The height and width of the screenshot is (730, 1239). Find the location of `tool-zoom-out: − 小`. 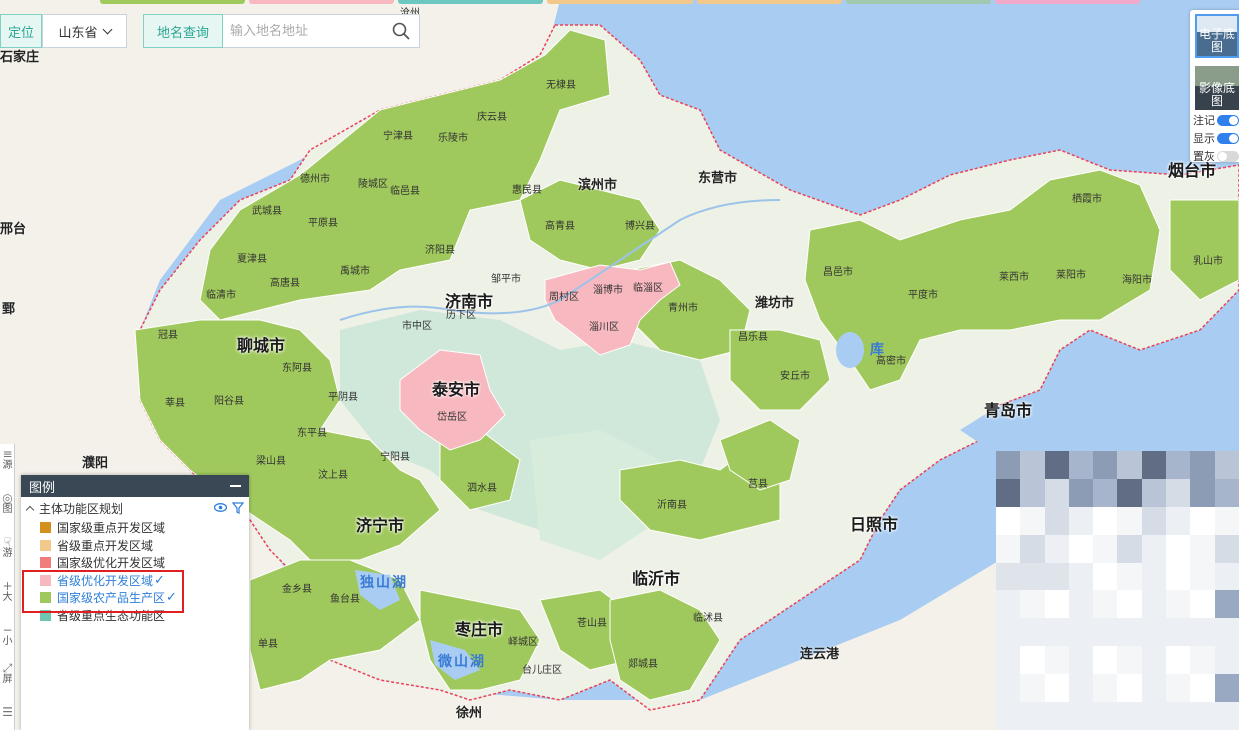

tool-zoom-out: − 小 is located at coordinates (7, 635).